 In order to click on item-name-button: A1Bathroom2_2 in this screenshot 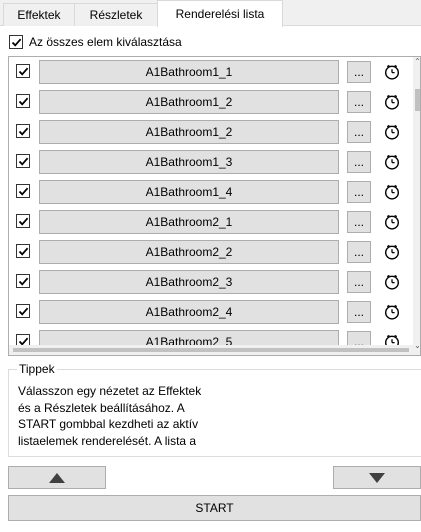, I will do `click(189, 252)`.